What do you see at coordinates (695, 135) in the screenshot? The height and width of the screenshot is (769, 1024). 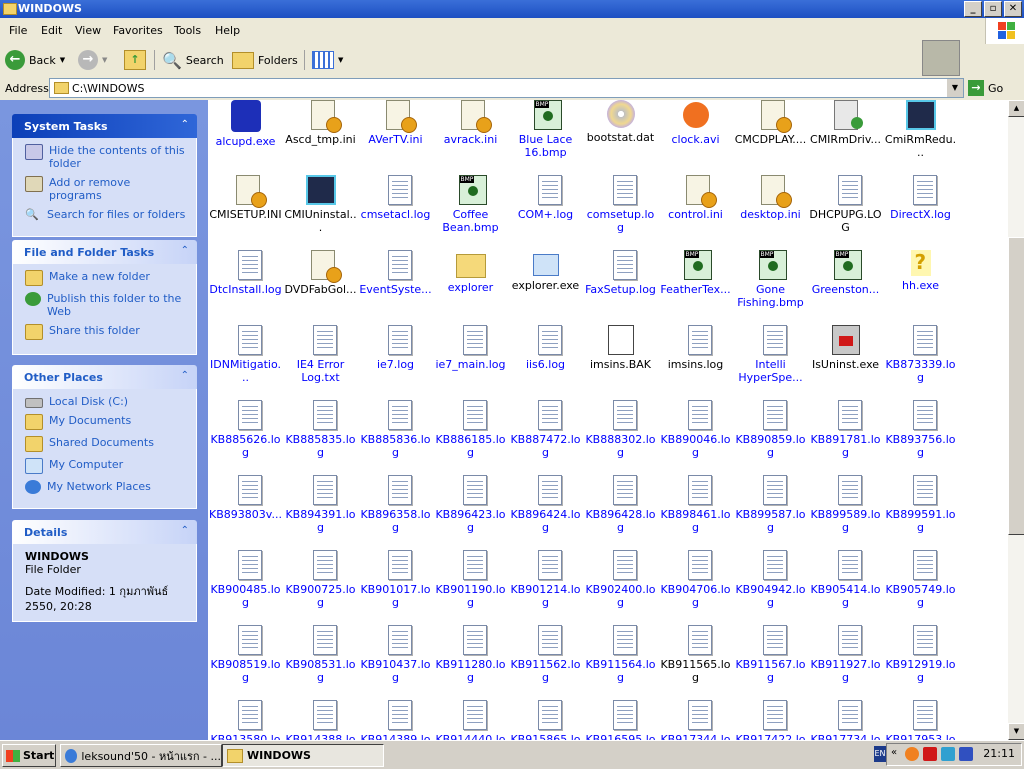 I see `file-item: clock.avi` at bounding box center [695, 135].